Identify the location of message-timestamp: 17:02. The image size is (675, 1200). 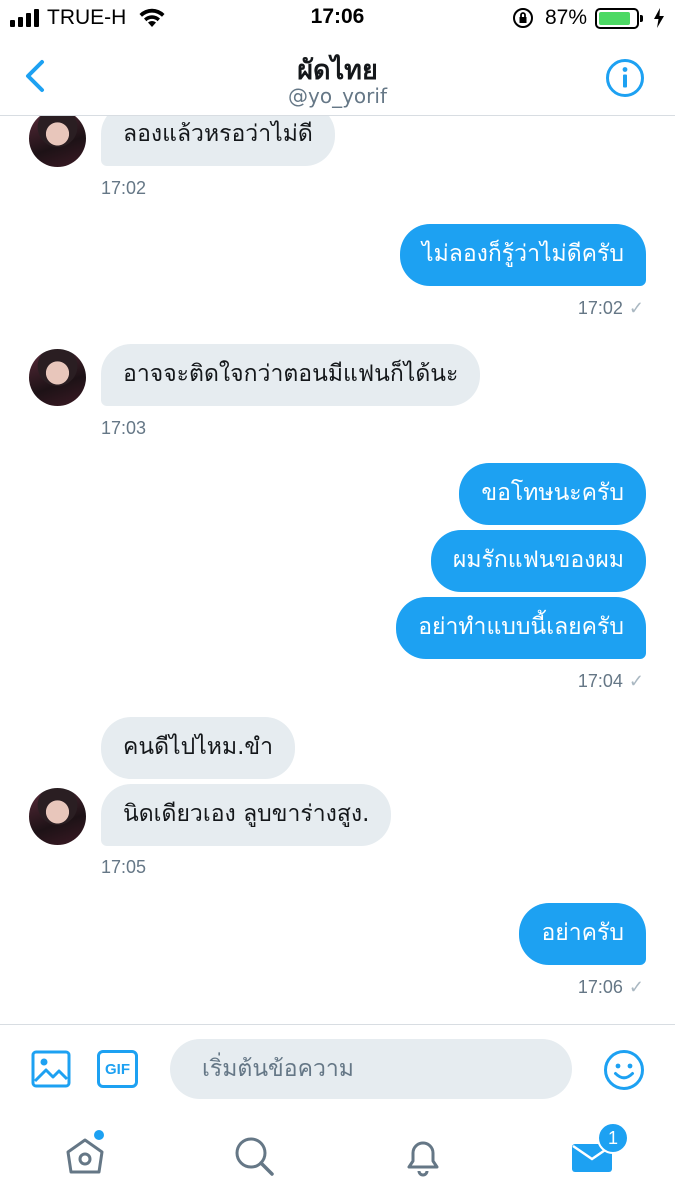
(124, 188).